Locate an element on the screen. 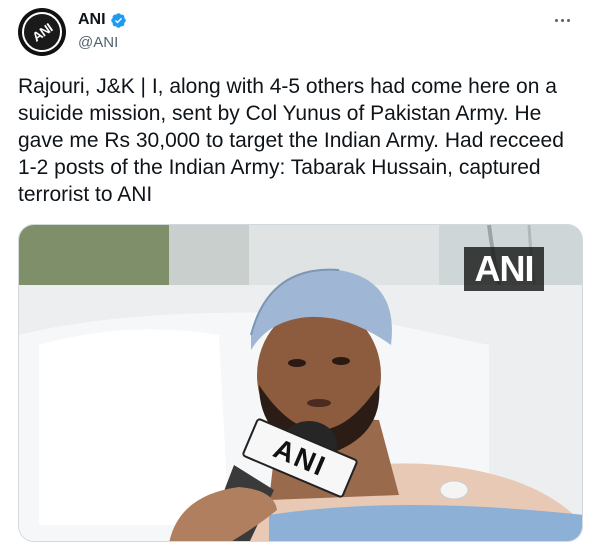 The image size is (592, 550). verified-badge-icon is located at coordinates (118, 20).